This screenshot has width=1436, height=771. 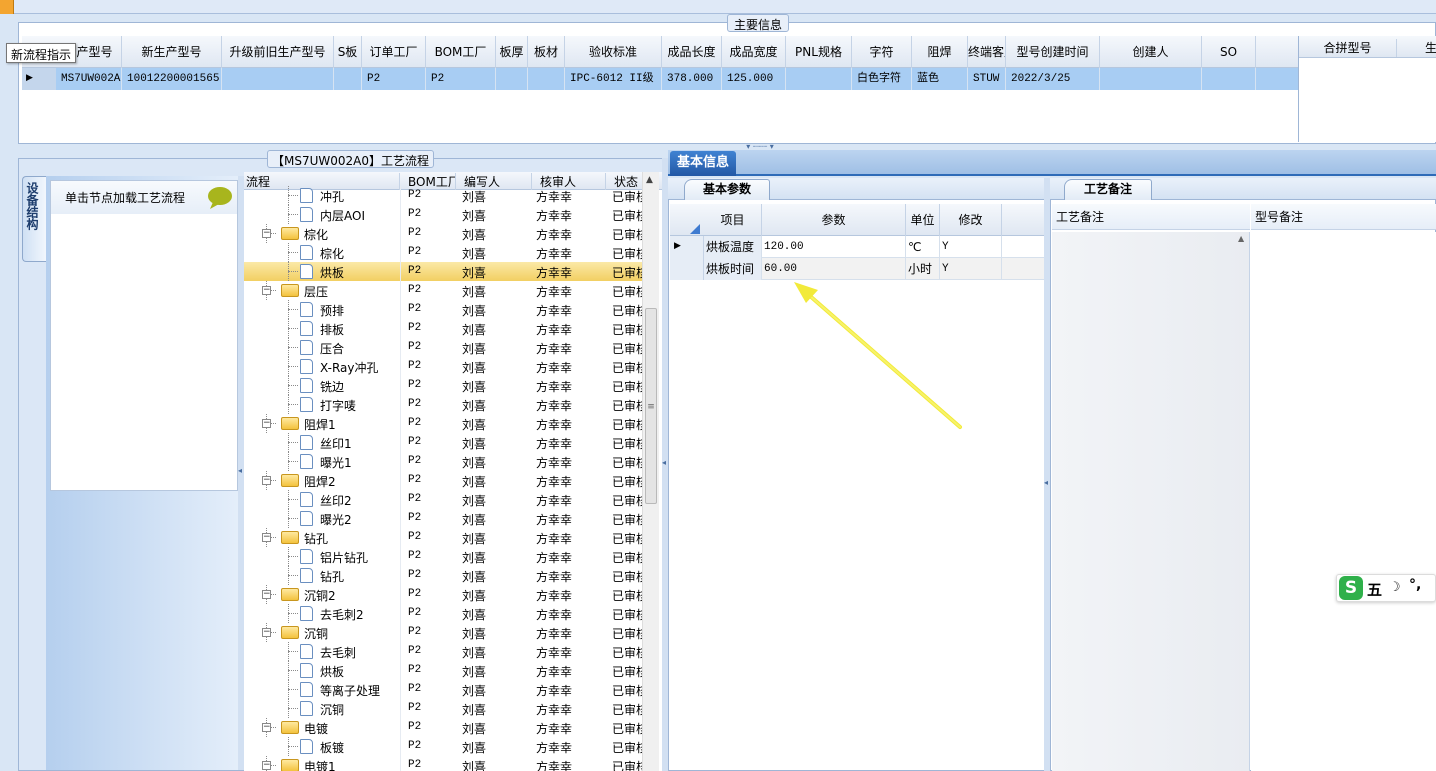 I want to click on tab-process-remarks: 工艺备注, so click(x=1108, y=189).